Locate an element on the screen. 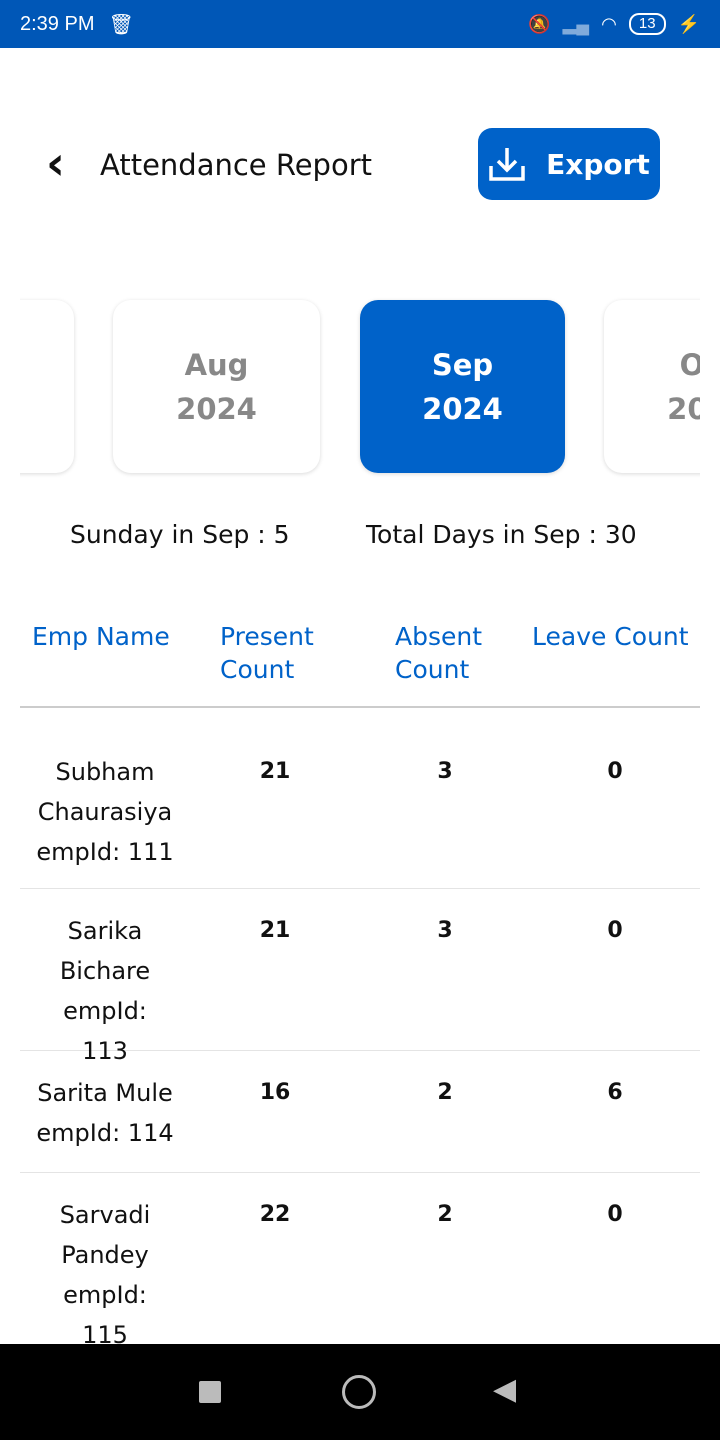  month-card-aug: Aug 2024 is located at coordinates (216, 386).